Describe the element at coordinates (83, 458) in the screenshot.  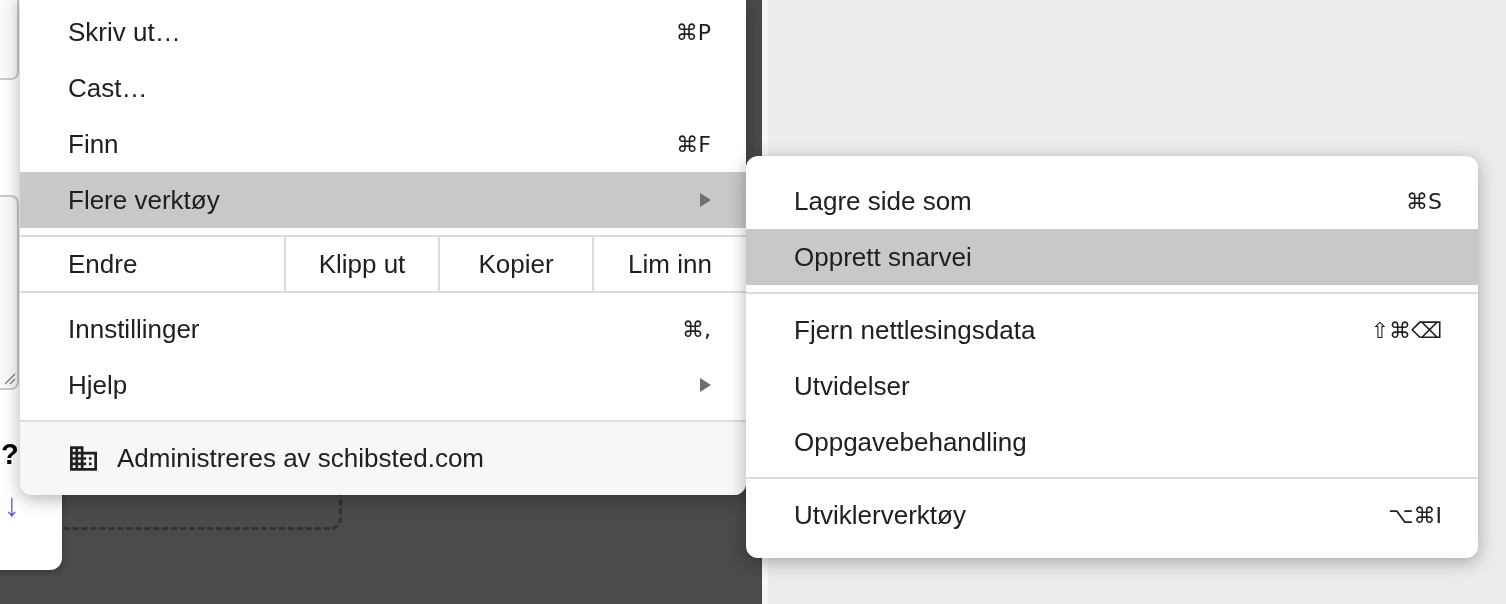
I see `building-icon` at that location.